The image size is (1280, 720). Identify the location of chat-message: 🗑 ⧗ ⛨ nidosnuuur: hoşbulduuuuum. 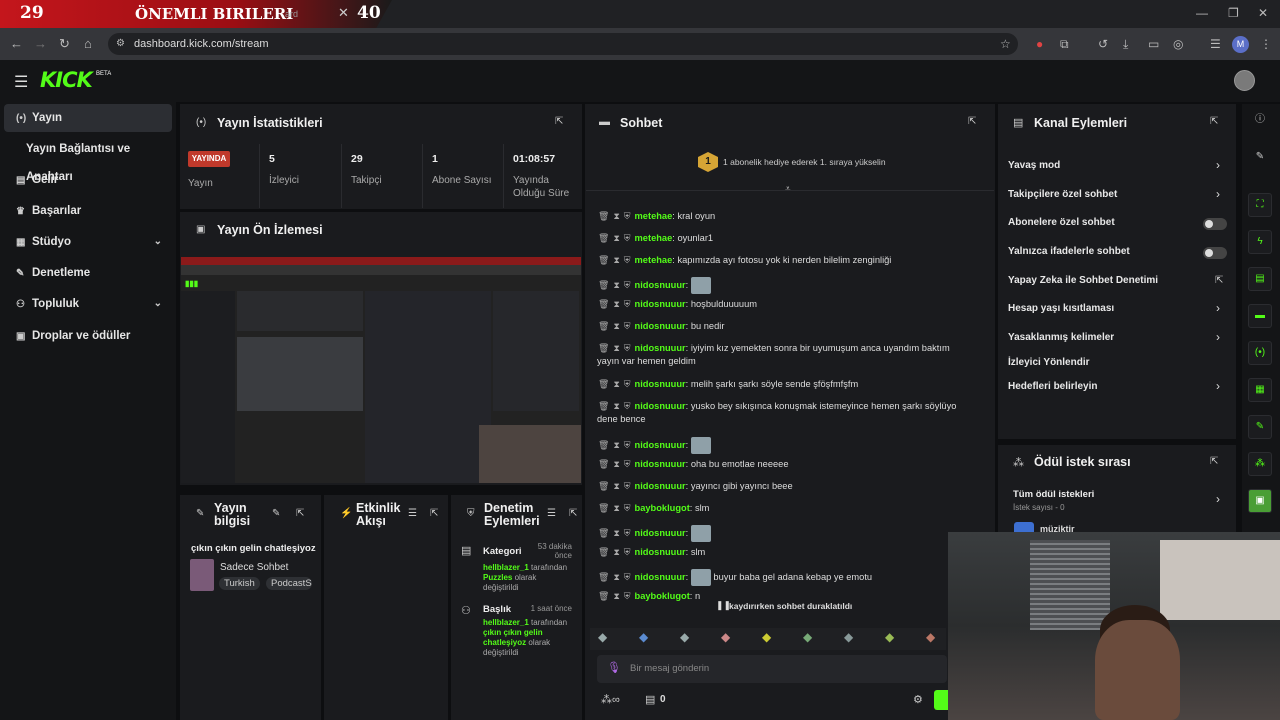
(677, 304).